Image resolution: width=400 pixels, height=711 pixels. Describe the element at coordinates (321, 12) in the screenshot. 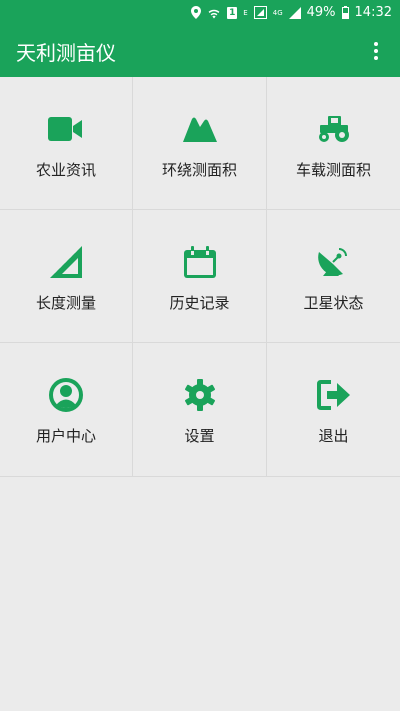

I see `battery-percent: 49%` at that location.